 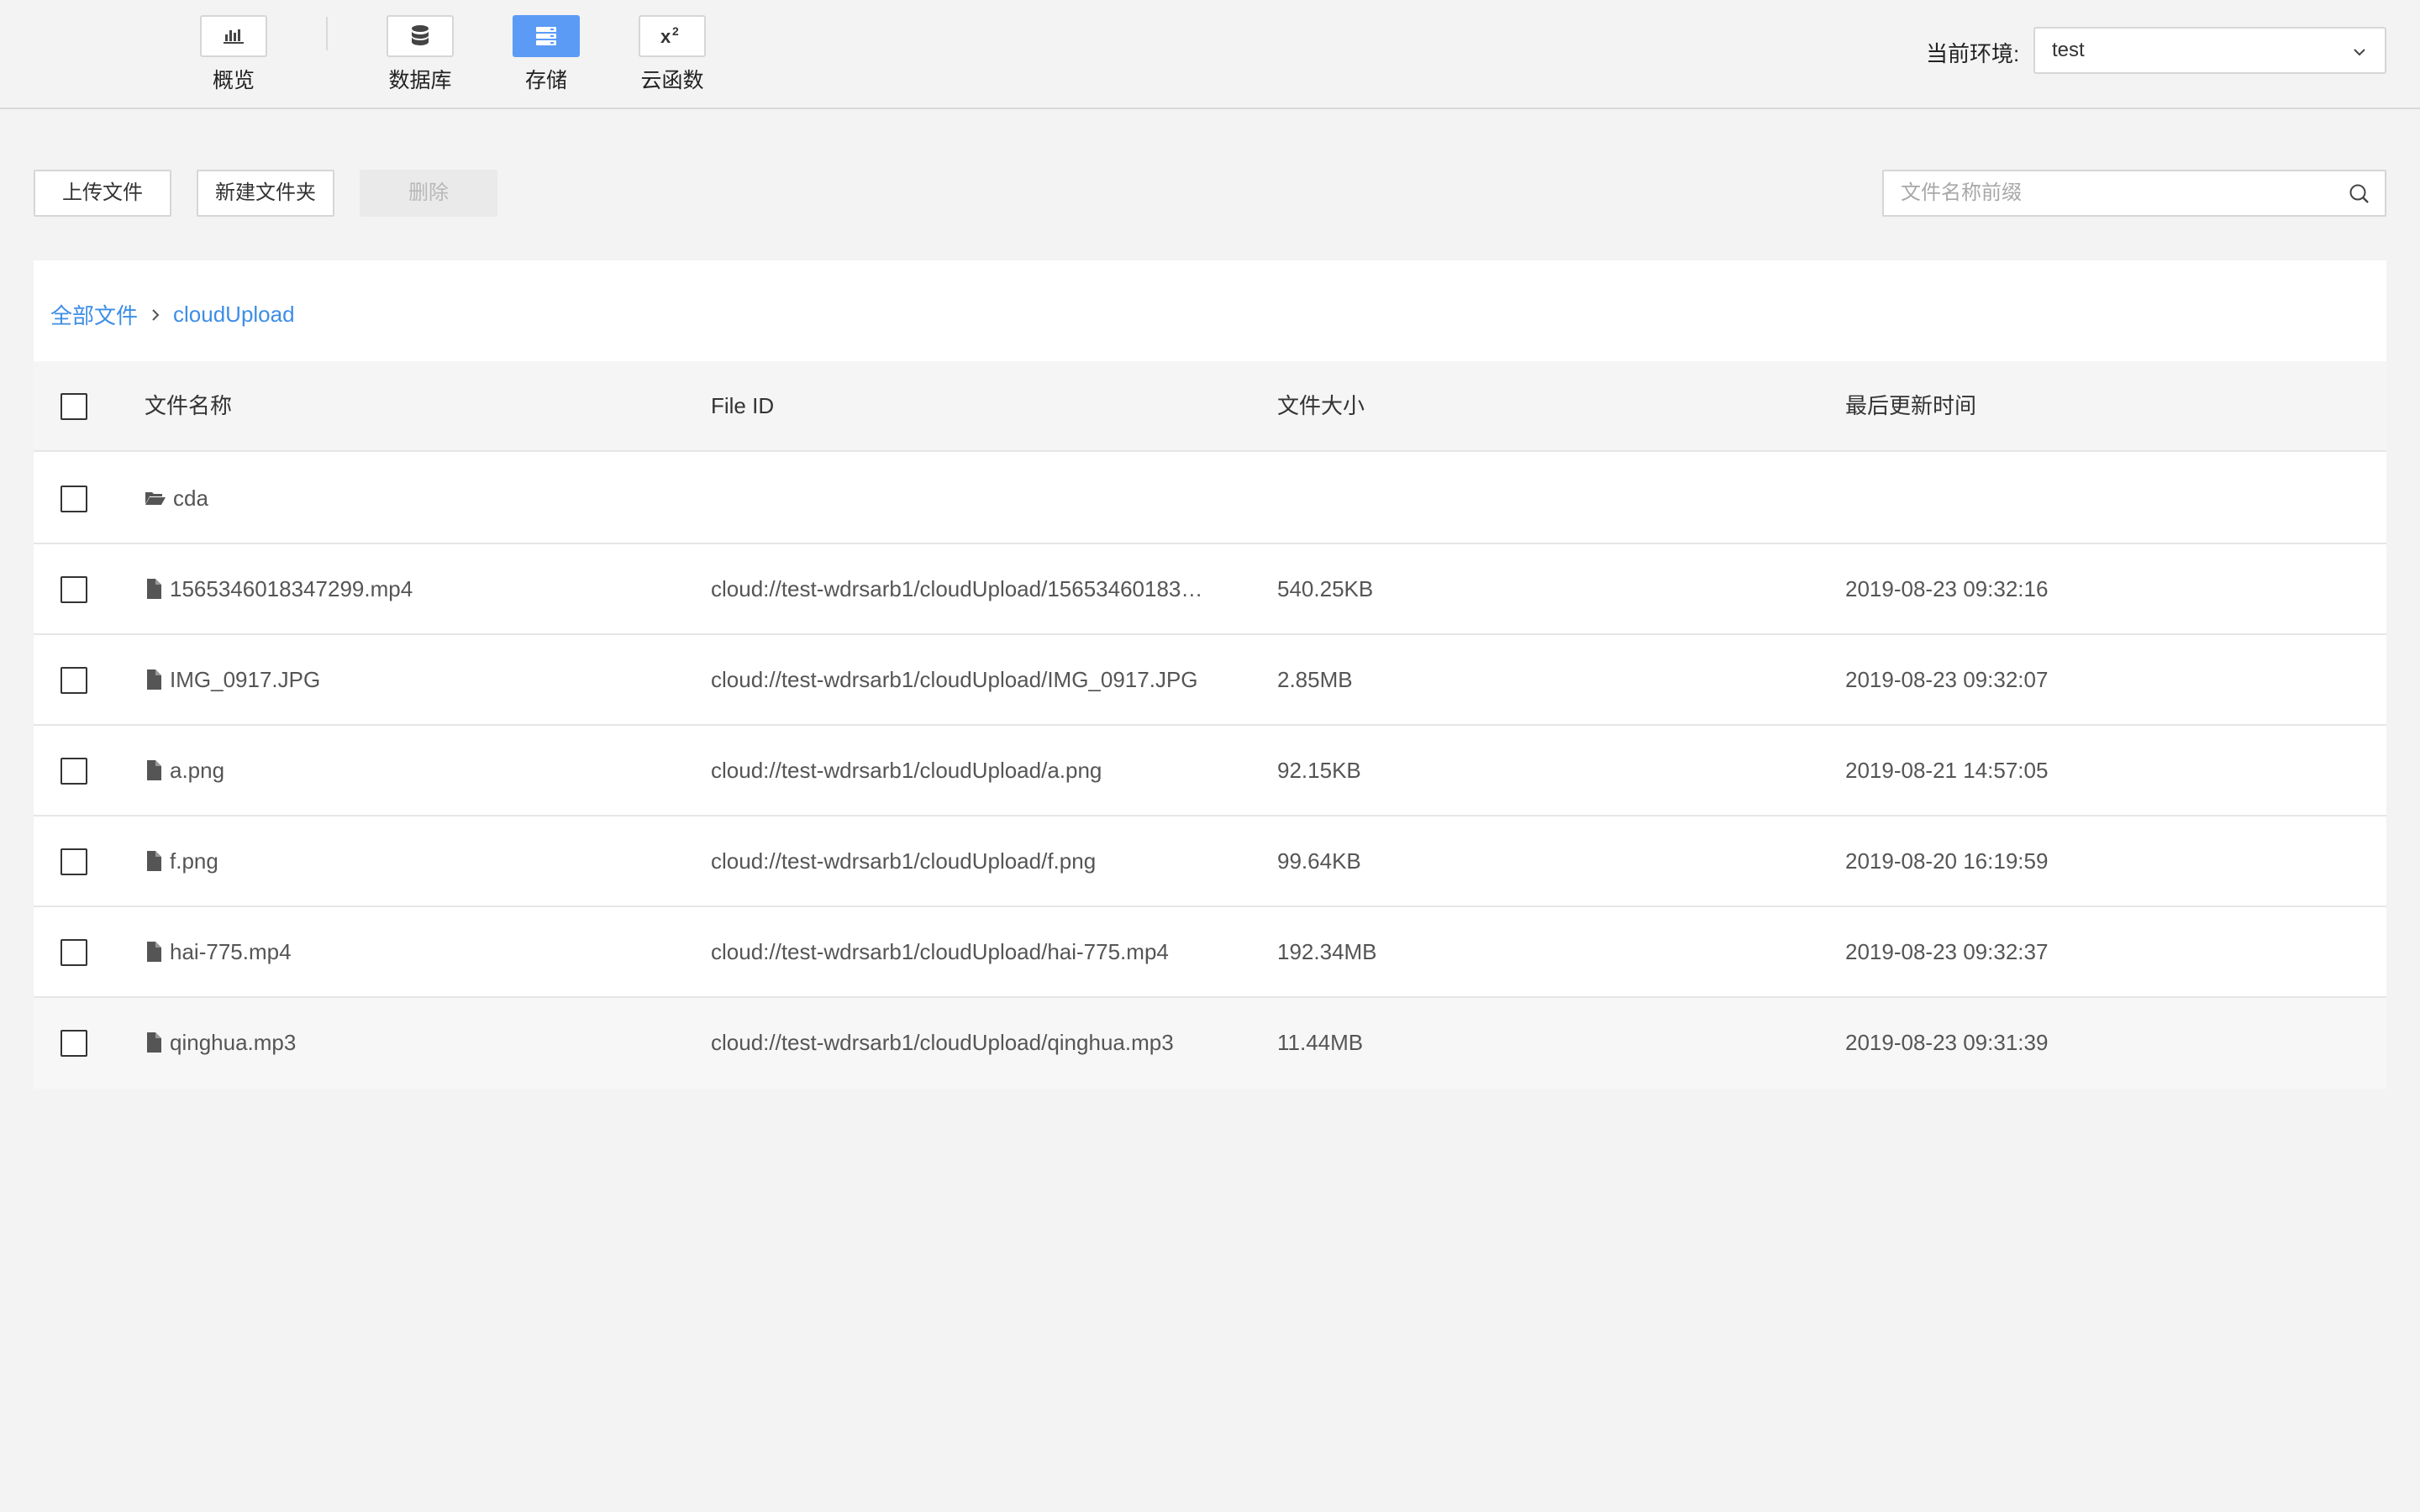 I want to click on chevron-right-icon, so click(x=155, y=315).